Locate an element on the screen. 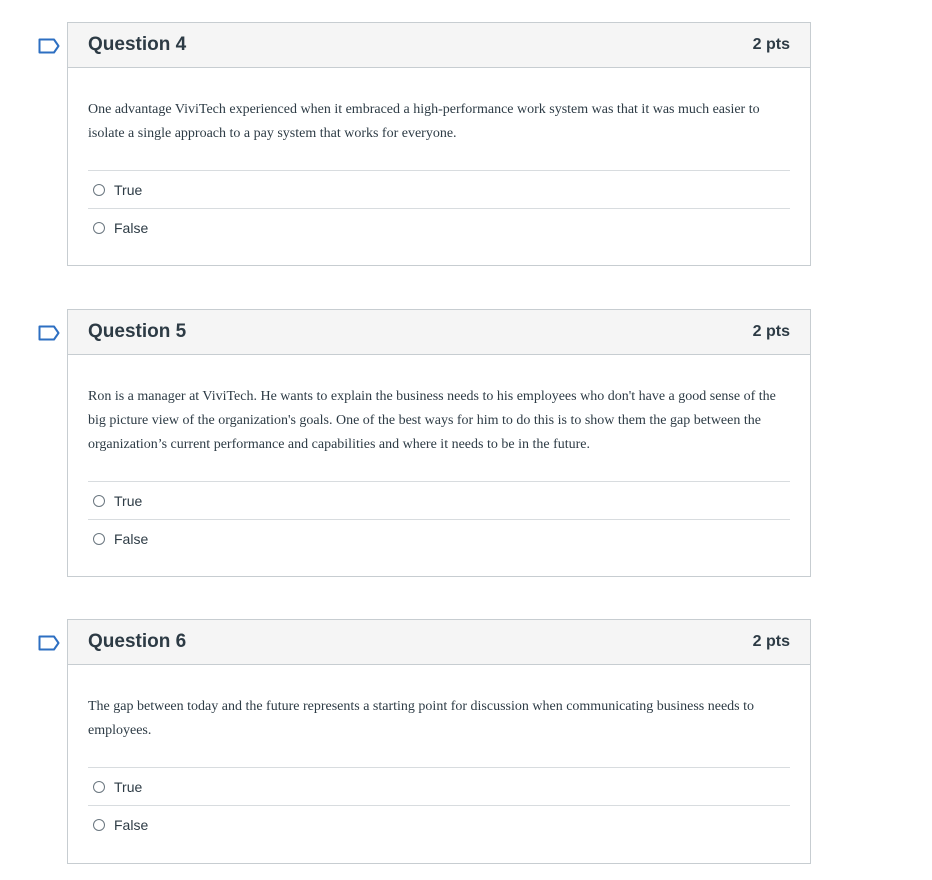 This screenshot has height=880, width=932. question-title: Question 5 is located at coordinates (137, 331).